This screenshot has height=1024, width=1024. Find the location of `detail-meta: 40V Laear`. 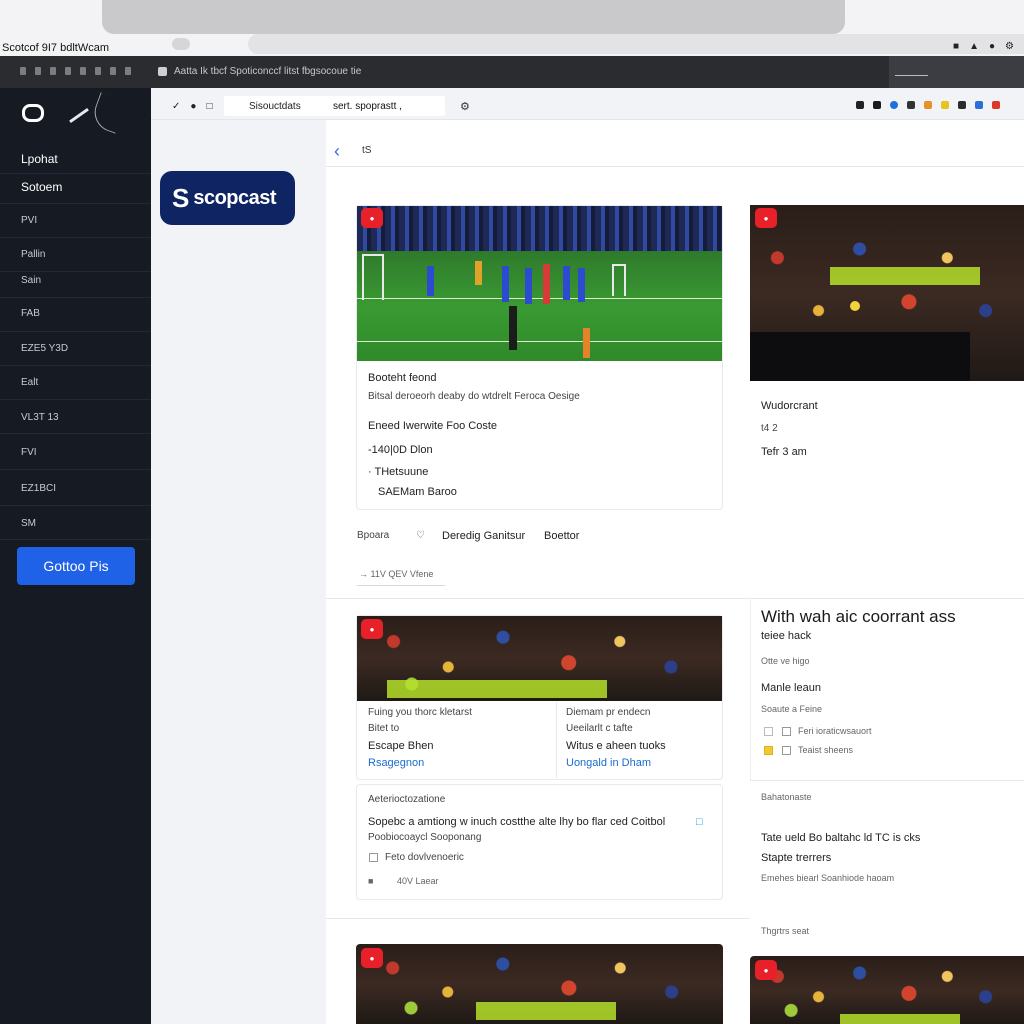

detail-meta: 40V Laear is located at coordinates (418, 881).